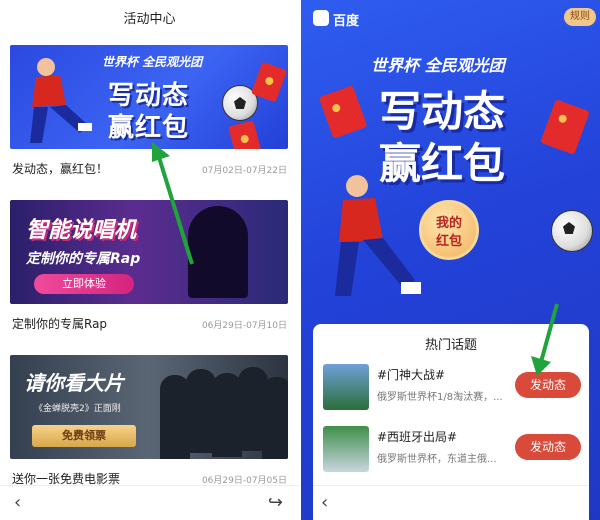 The height and width of the screenshot is (520, 600). What do you see at coordinates (450, 345) in the screenshot?
I see `hot-topics-title: 热门话题` at bounding box center [450, 345].